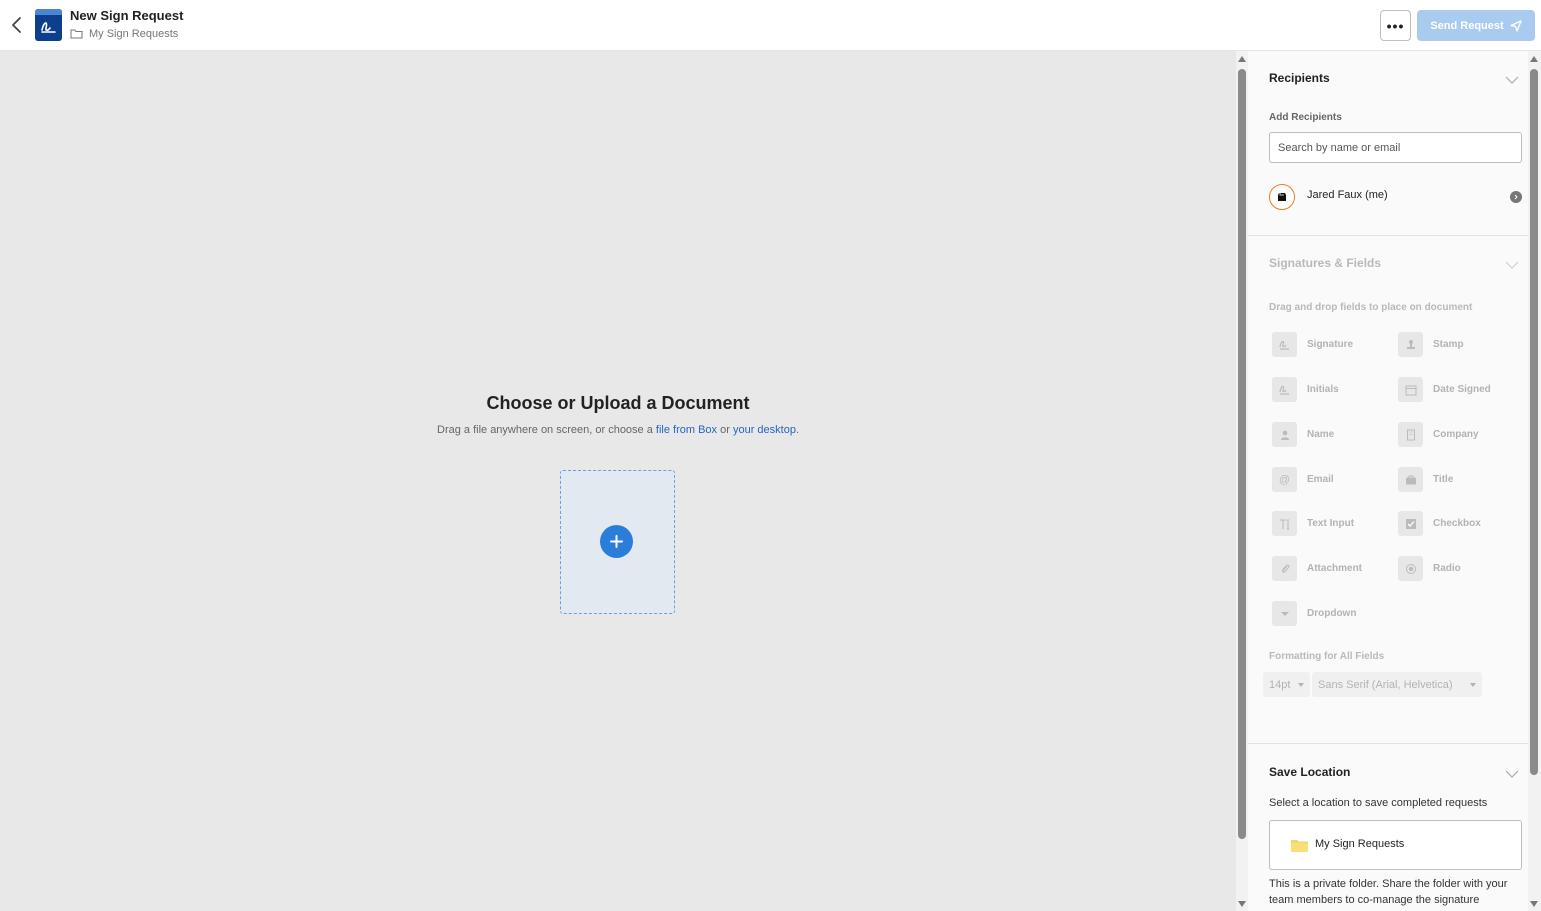  Describe the element at coordinates (1284, 344) in the screenshot. I see `signature-icon` at that location.